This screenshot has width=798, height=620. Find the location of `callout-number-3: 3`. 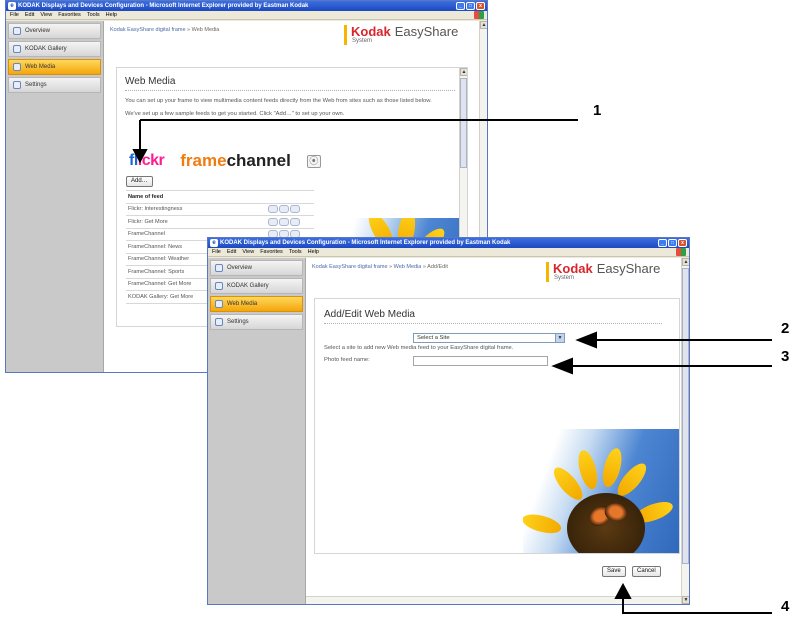

callout-number-3: 3 is located at coordinates (785, 356).